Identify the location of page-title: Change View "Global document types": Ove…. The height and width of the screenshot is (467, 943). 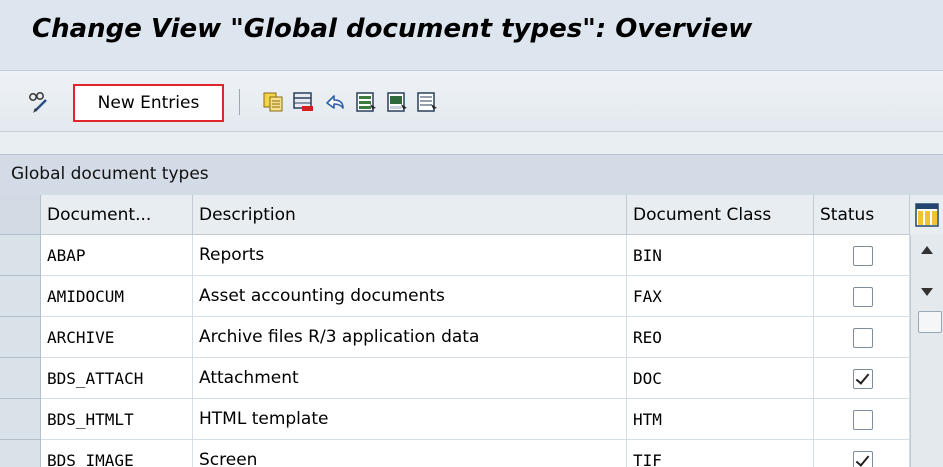
(392, 29).